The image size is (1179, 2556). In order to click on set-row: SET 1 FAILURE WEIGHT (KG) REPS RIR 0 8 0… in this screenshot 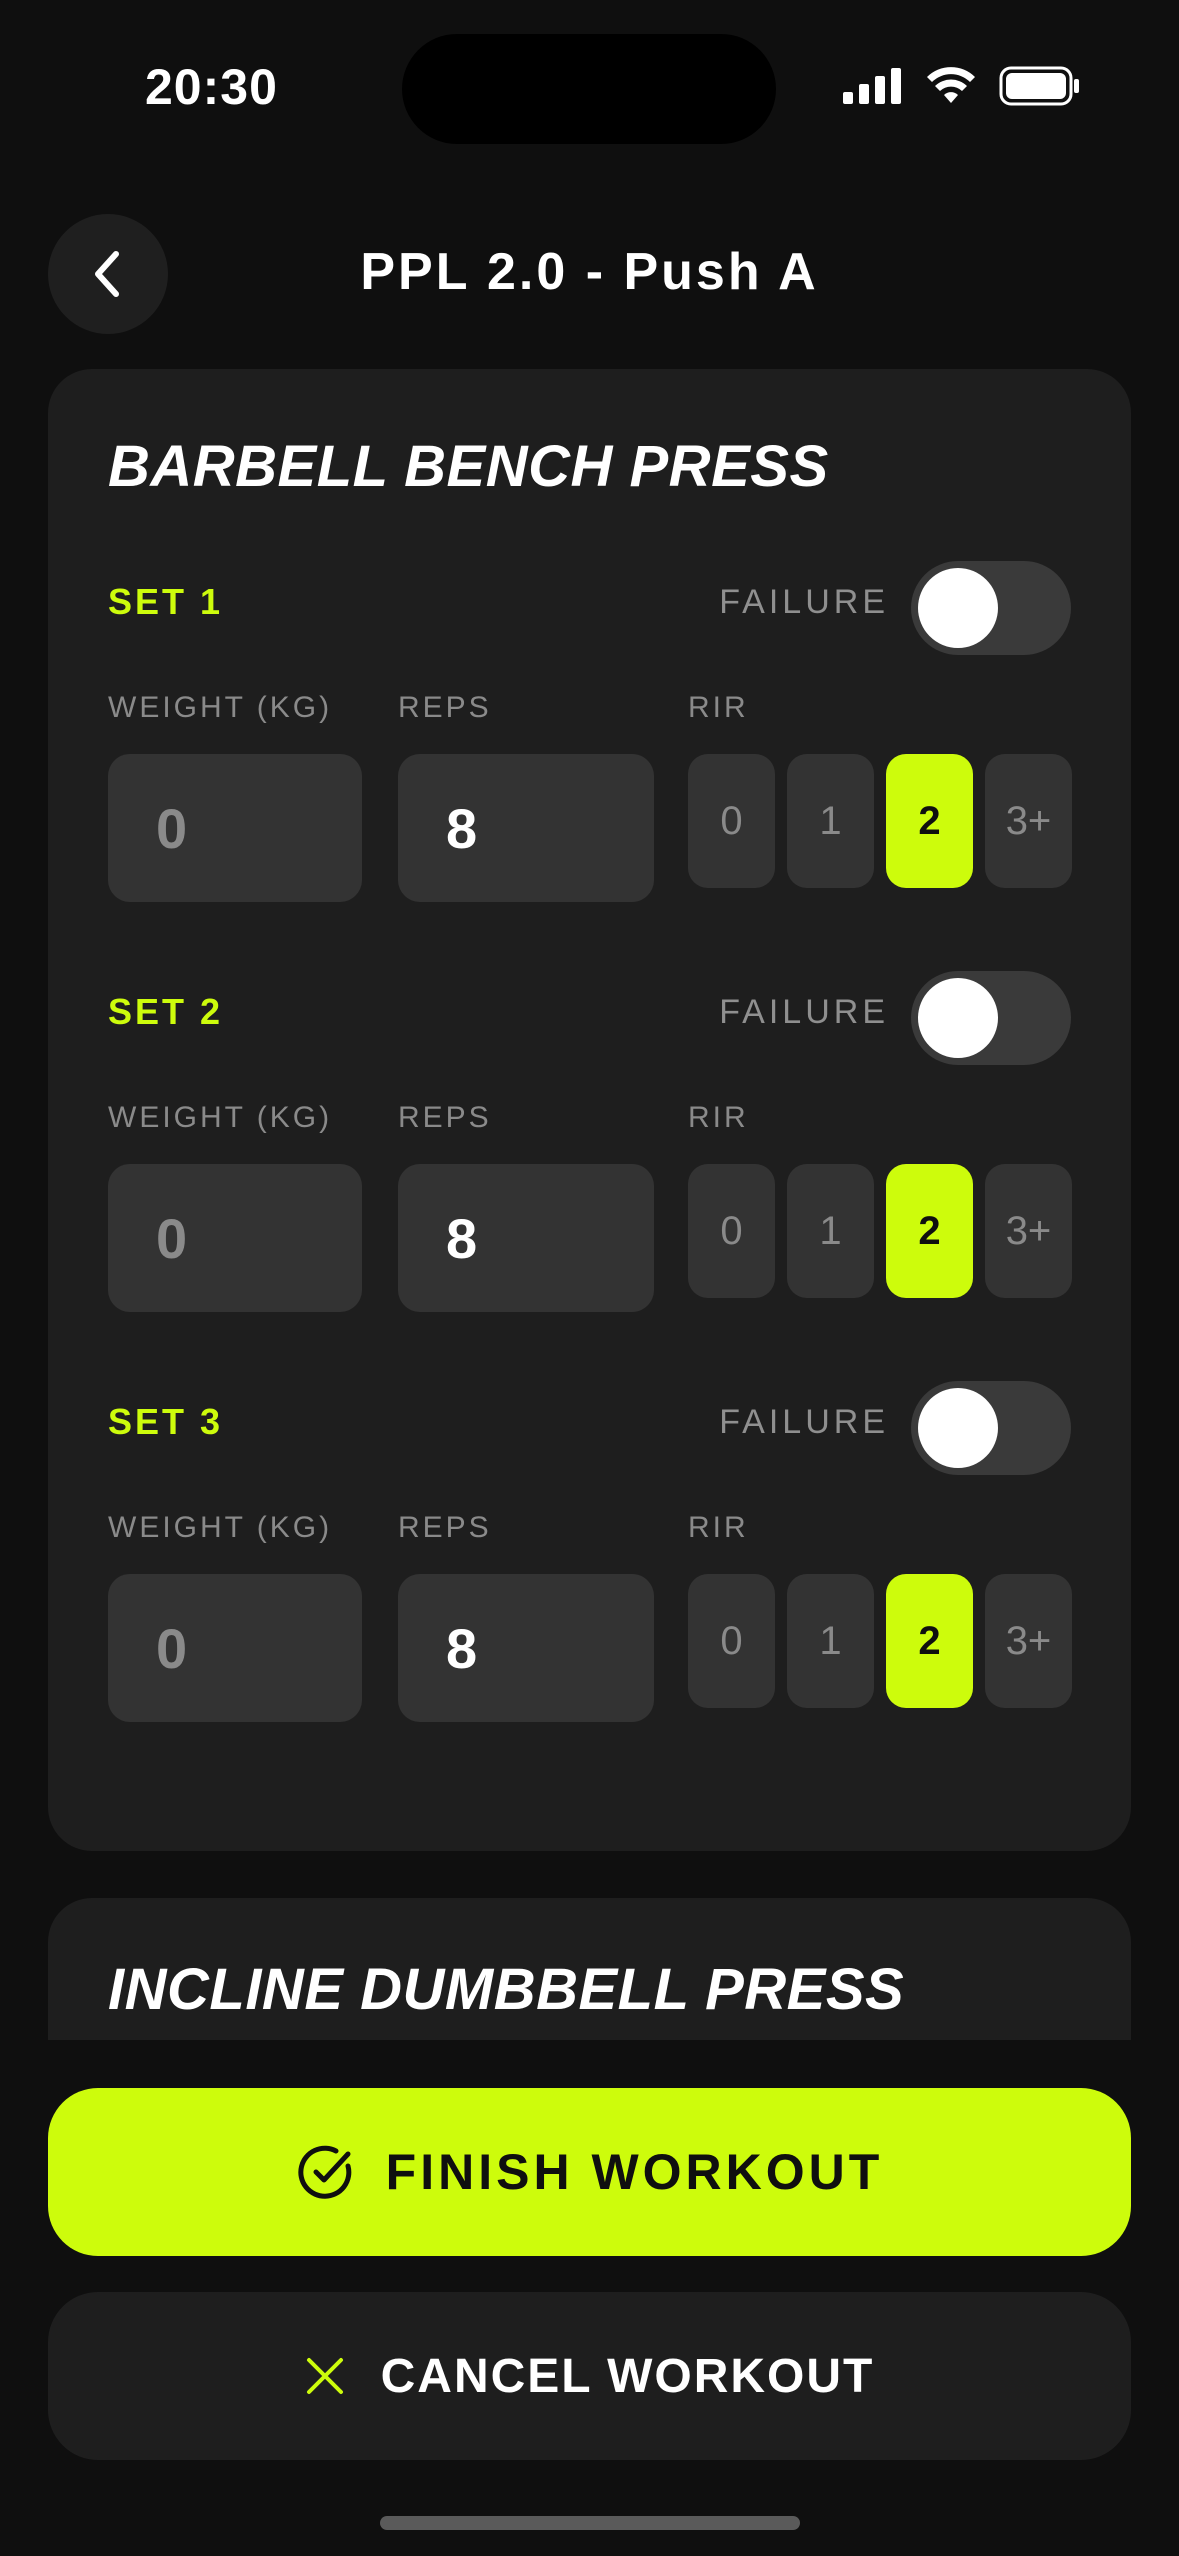, I will do `click(590, 741)`.